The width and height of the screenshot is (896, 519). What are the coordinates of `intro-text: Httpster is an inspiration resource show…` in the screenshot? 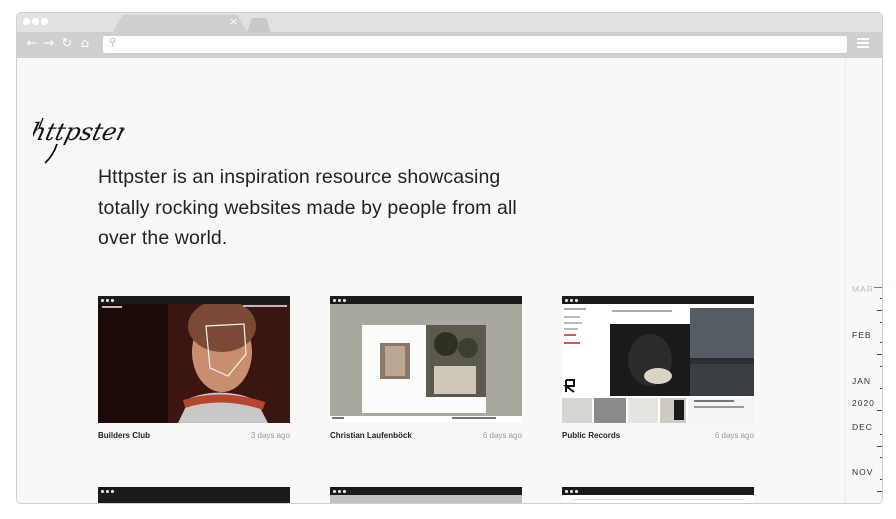 It's located at (307, 207).